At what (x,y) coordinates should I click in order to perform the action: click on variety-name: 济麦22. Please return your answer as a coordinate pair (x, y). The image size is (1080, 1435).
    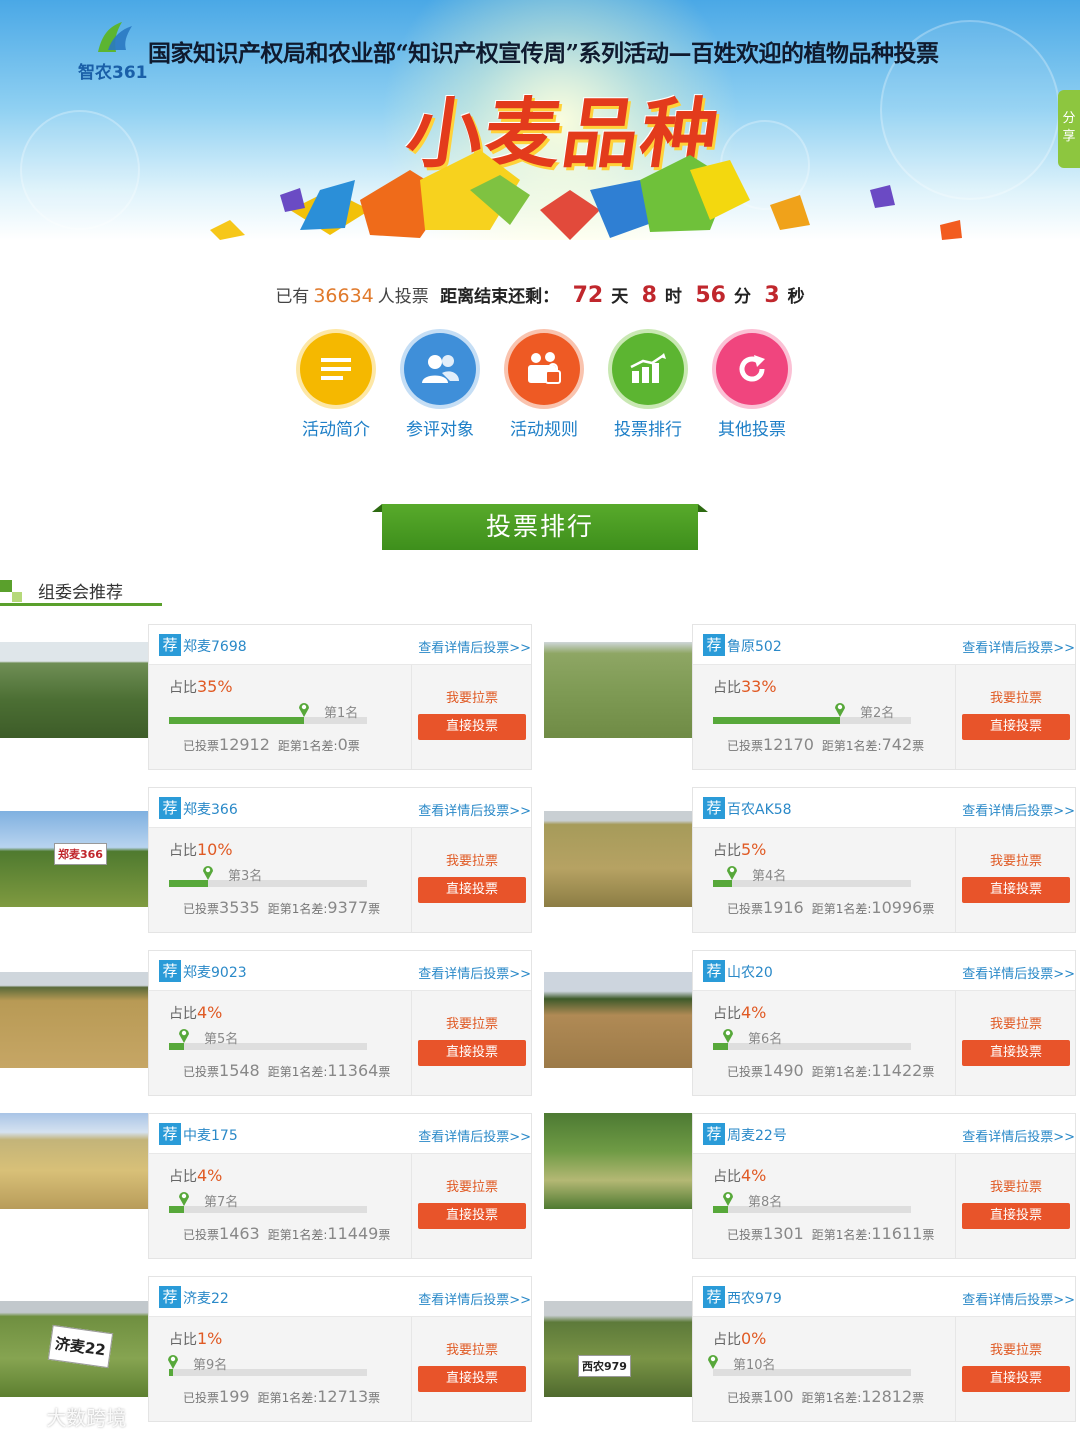
    Looking at the image, I should click on (206, 1298).